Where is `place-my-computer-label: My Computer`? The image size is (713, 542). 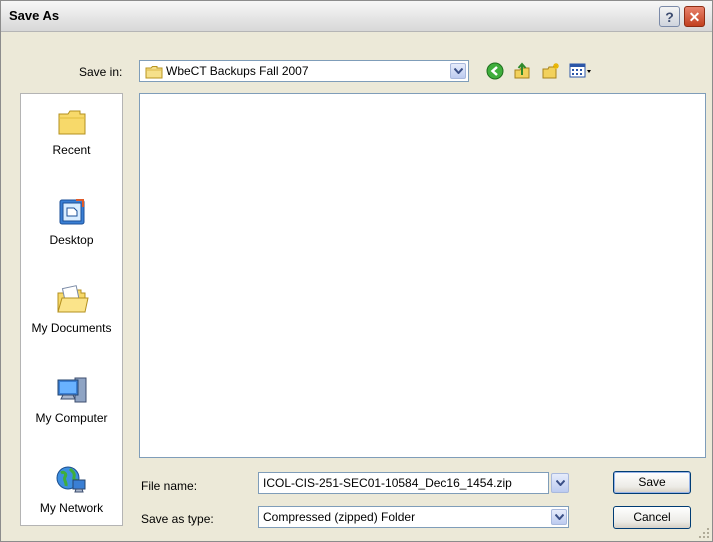 place-my-computer-label: My Computer is located at coordinates (71, 418).